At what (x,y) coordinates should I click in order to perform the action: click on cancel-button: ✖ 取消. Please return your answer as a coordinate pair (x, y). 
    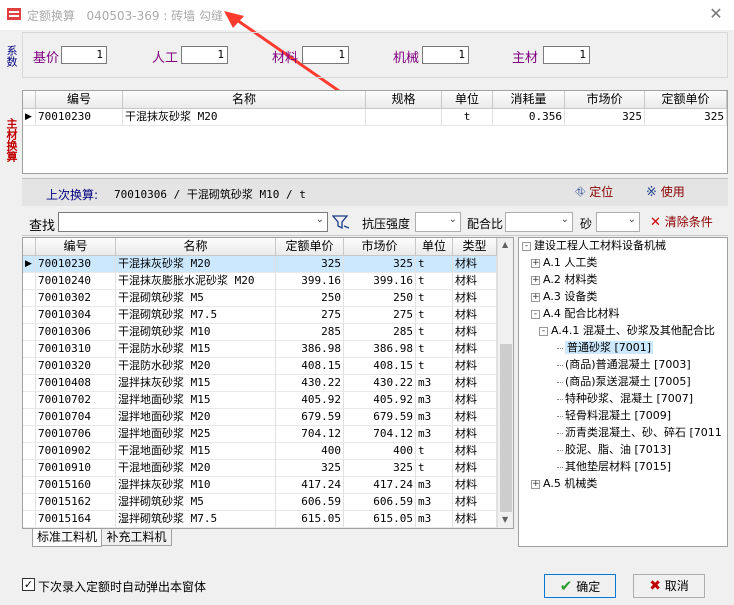
    Looking at the image, I should click on (669, 586).